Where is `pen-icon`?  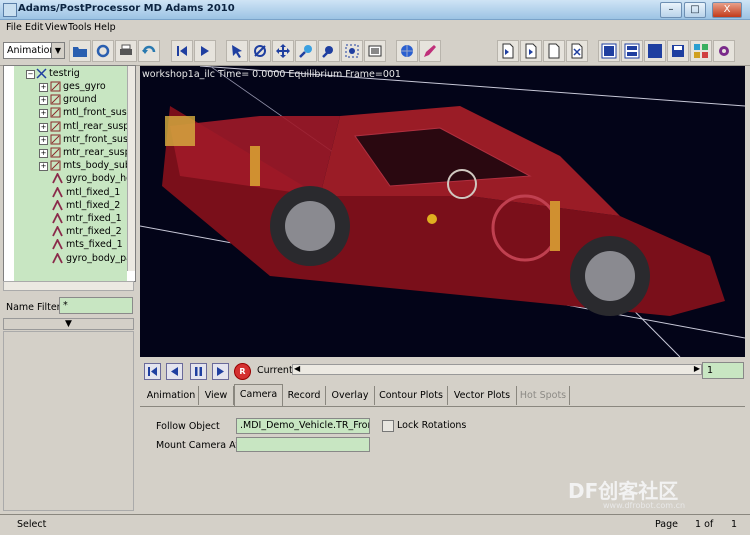
pen-icon is located at coordinates (430, 51).